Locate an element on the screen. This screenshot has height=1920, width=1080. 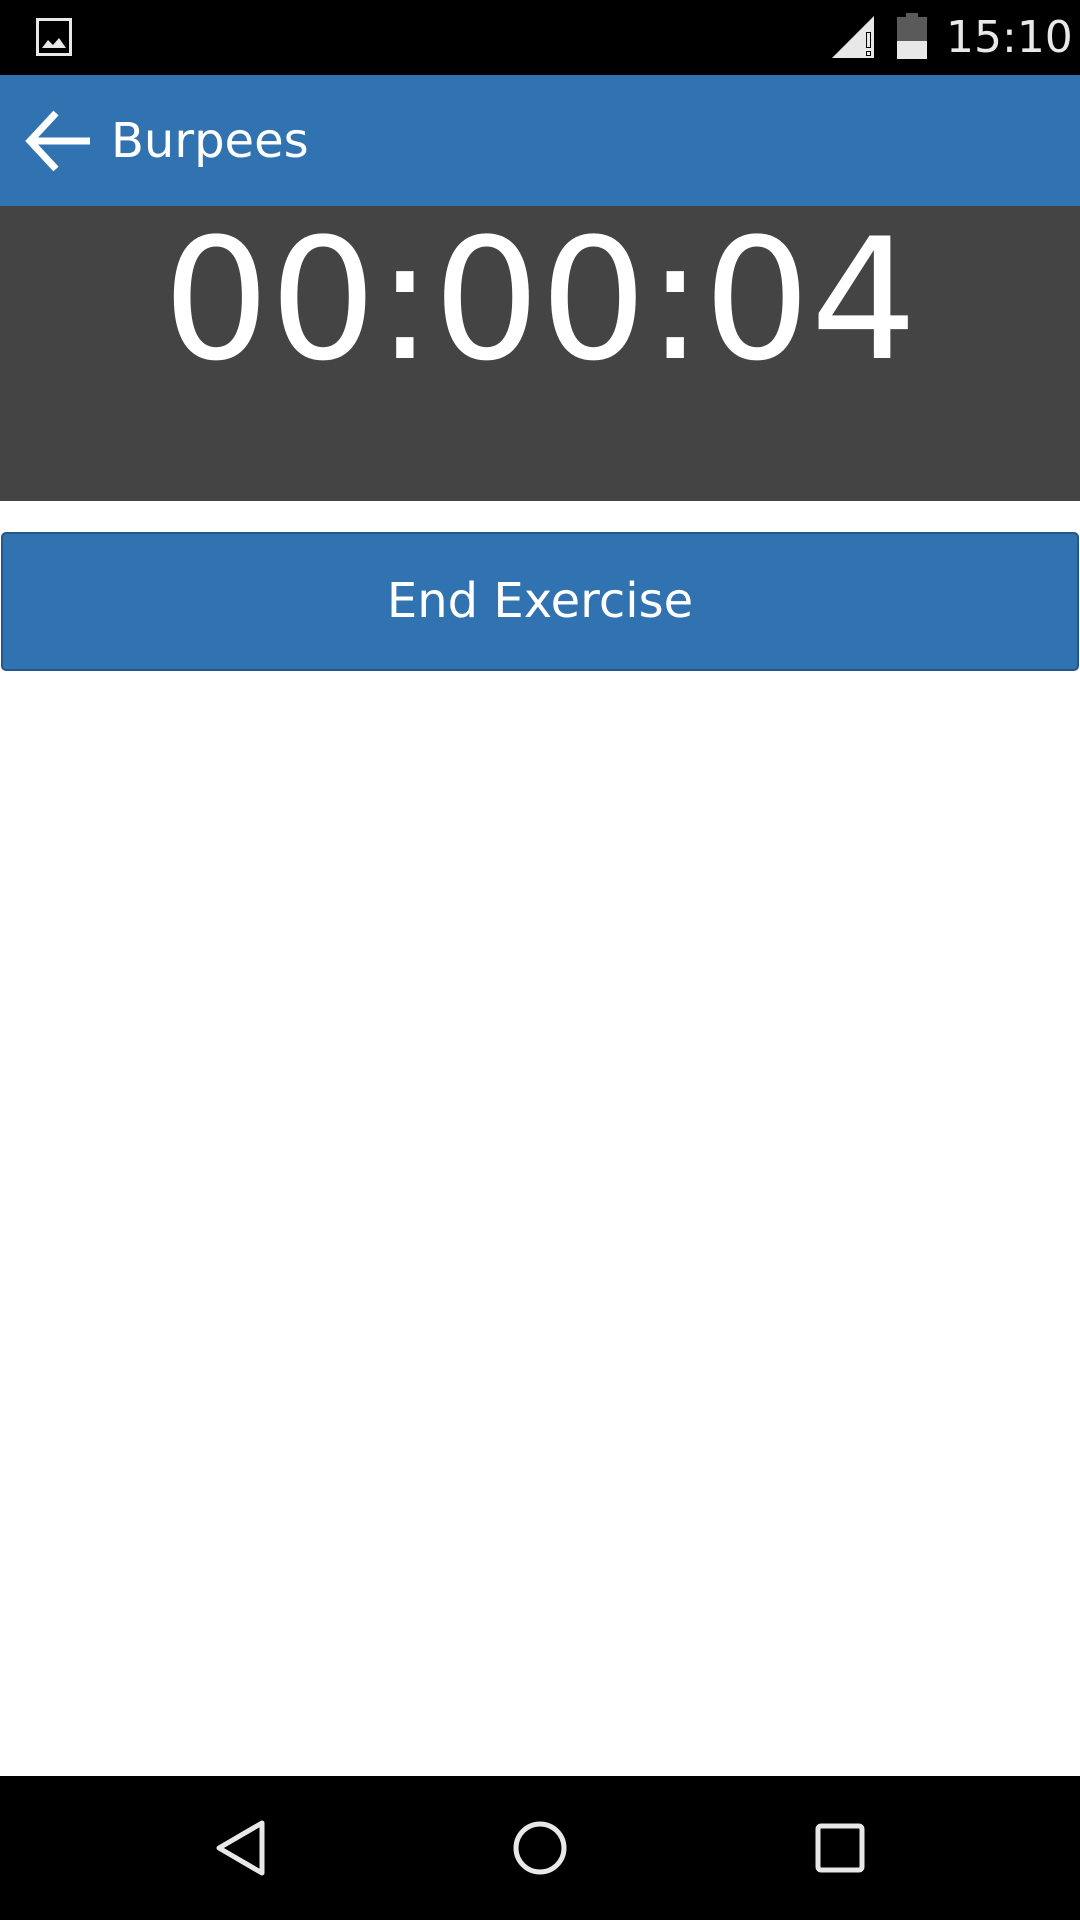
nav-home-button is located at coordinates (540, 1848).